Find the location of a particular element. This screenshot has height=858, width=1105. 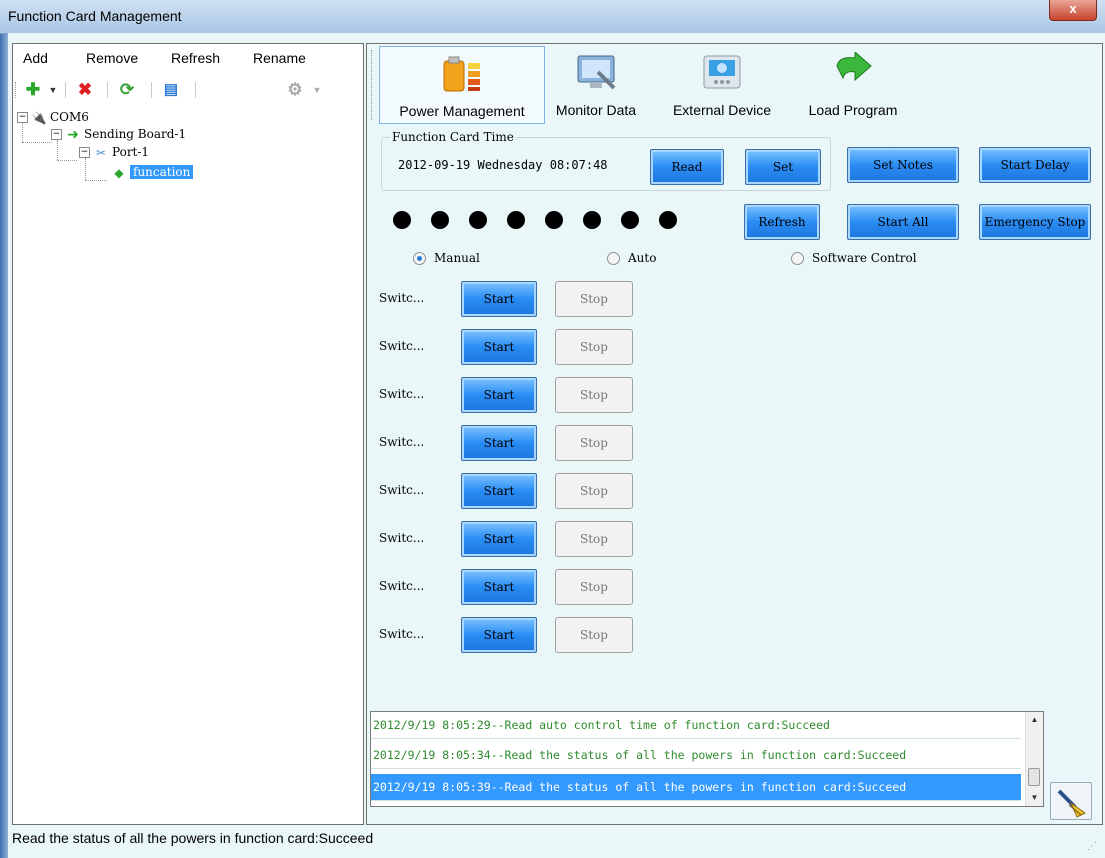

mode-auto-label: Auto is located at coordinates (642, 258).